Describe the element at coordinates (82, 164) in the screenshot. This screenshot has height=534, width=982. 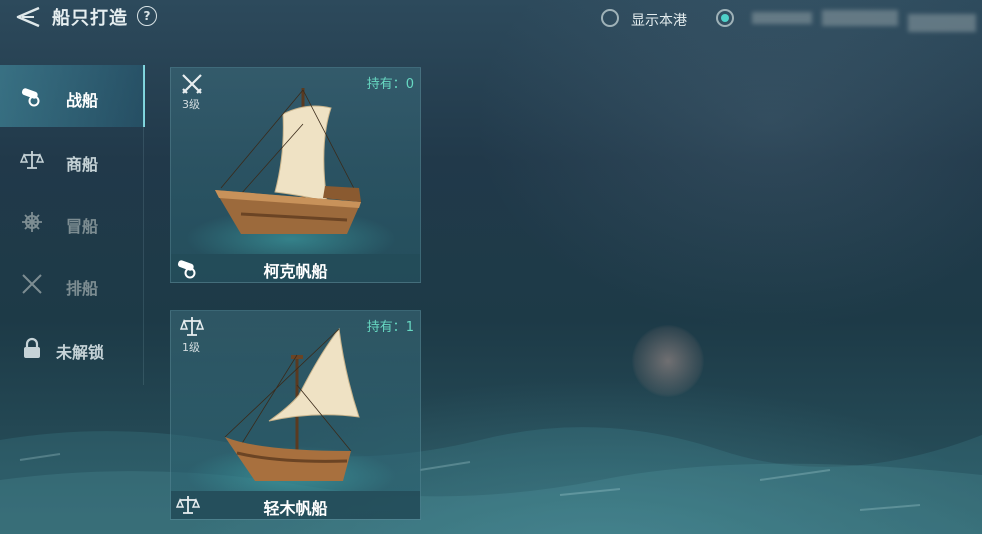
I see `sidebar-item-label: 商船` at that location.